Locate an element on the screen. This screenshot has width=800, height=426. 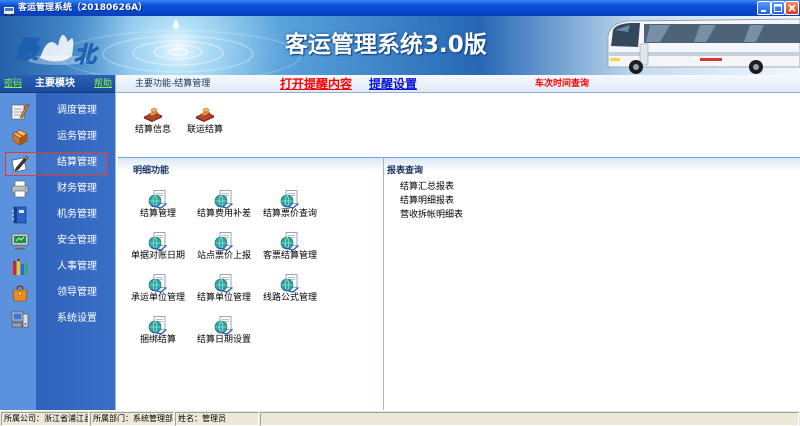
settlement-info-label: 结算信息 is located at coordinates (152, 130).